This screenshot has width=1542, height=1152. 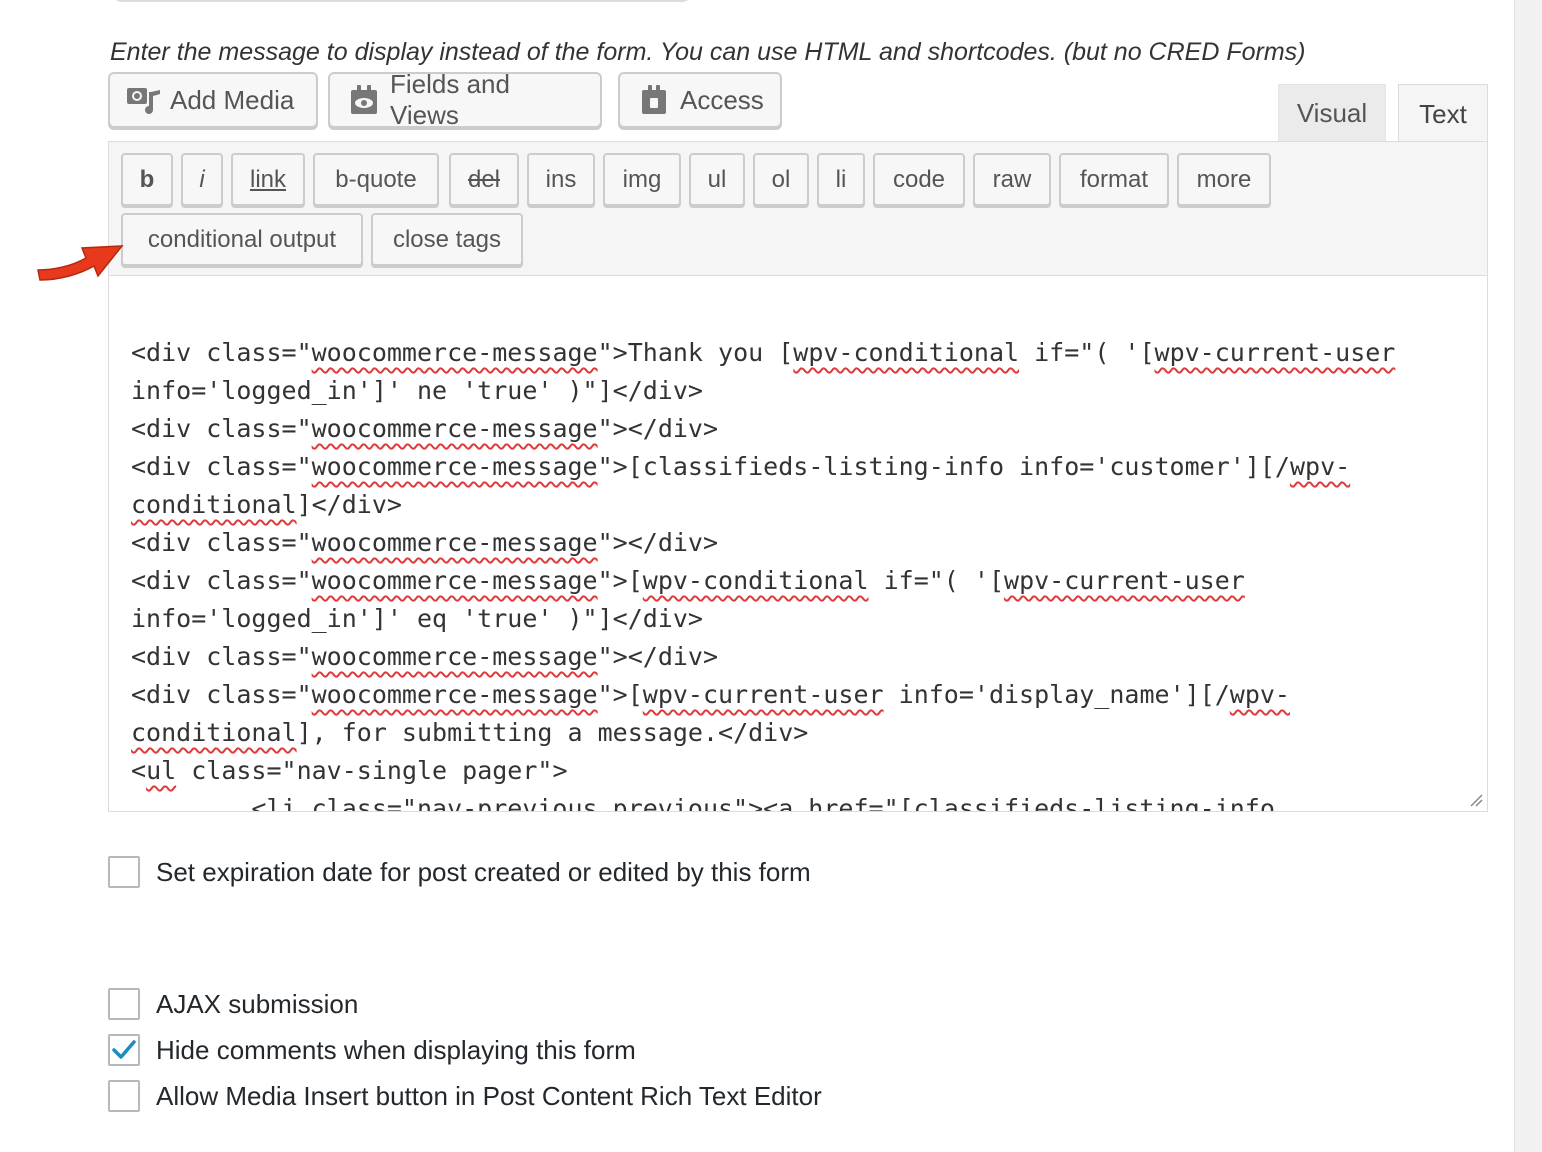 I want to click on access-label: Access, so click(x=722, y=99).